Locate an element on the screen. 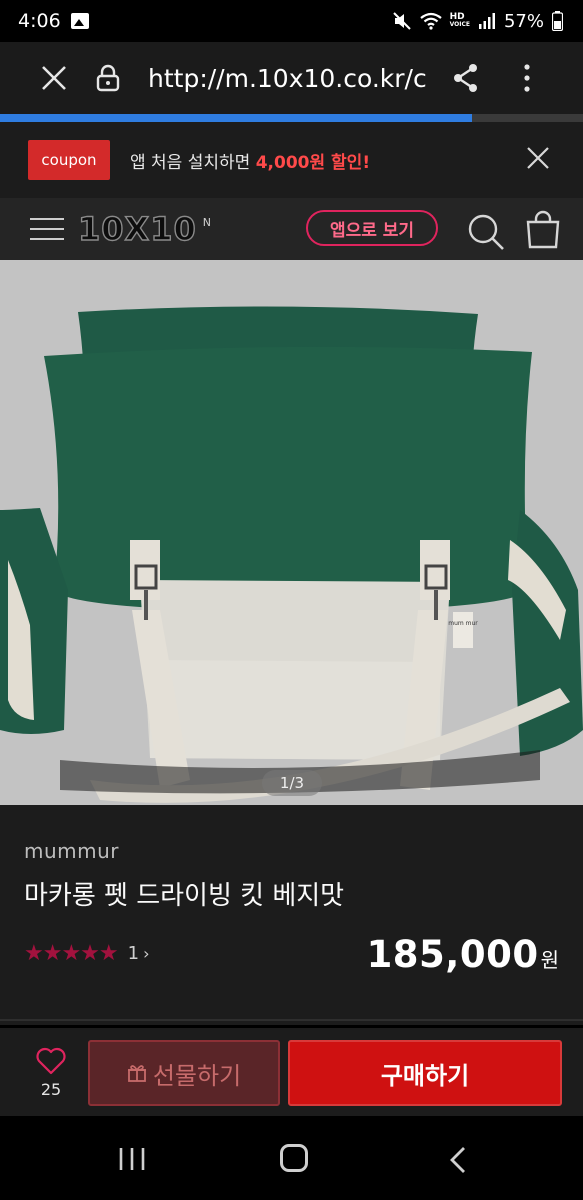 The width and height of the screenshot is (583, 1200). search-icon is located at coordinates (486, 232).